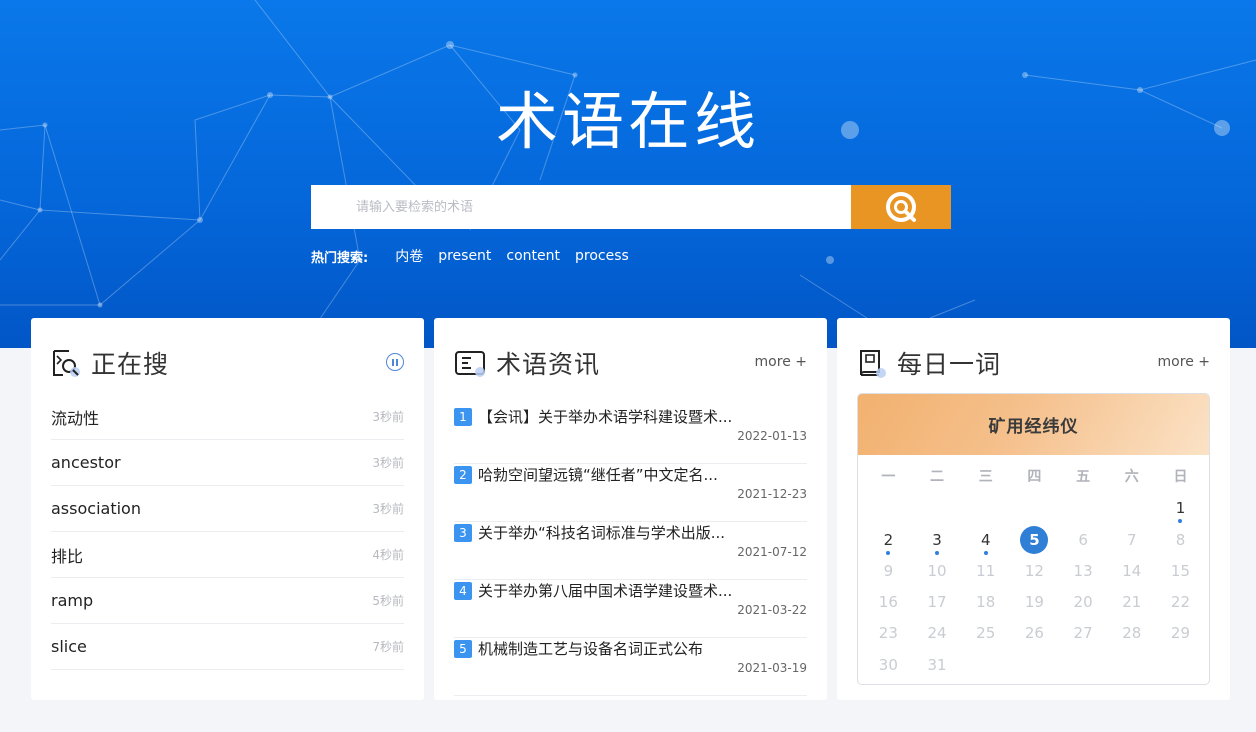 The image size is (1256, 732). I want to click on calendar-day: 21, so click(1131, 606).